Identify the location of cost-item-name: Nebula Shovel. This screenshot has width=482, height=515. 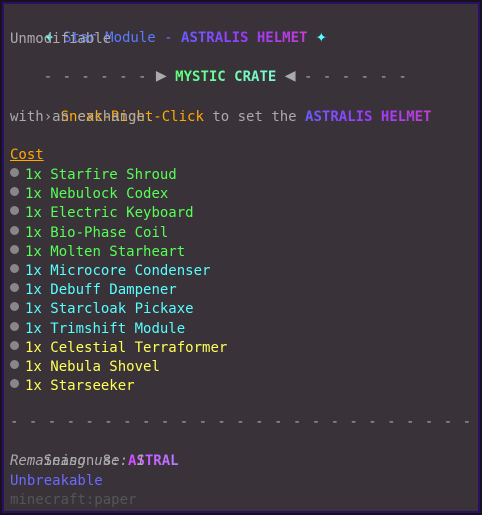
(105, 367).